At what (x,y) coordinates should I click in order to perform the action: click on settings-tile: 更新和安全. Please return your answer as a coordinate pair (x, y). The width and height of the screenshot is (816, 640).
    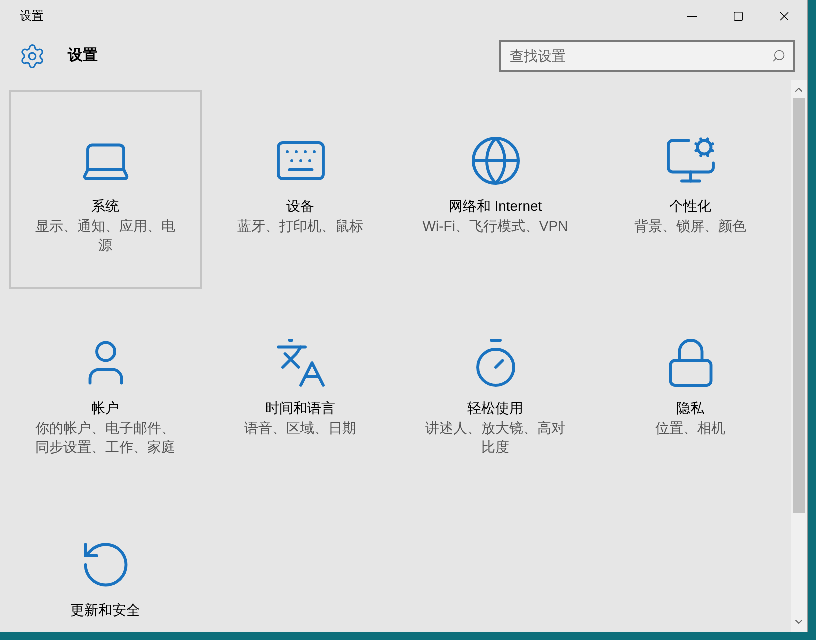
    Looking at the image, I should click on (105, 567).